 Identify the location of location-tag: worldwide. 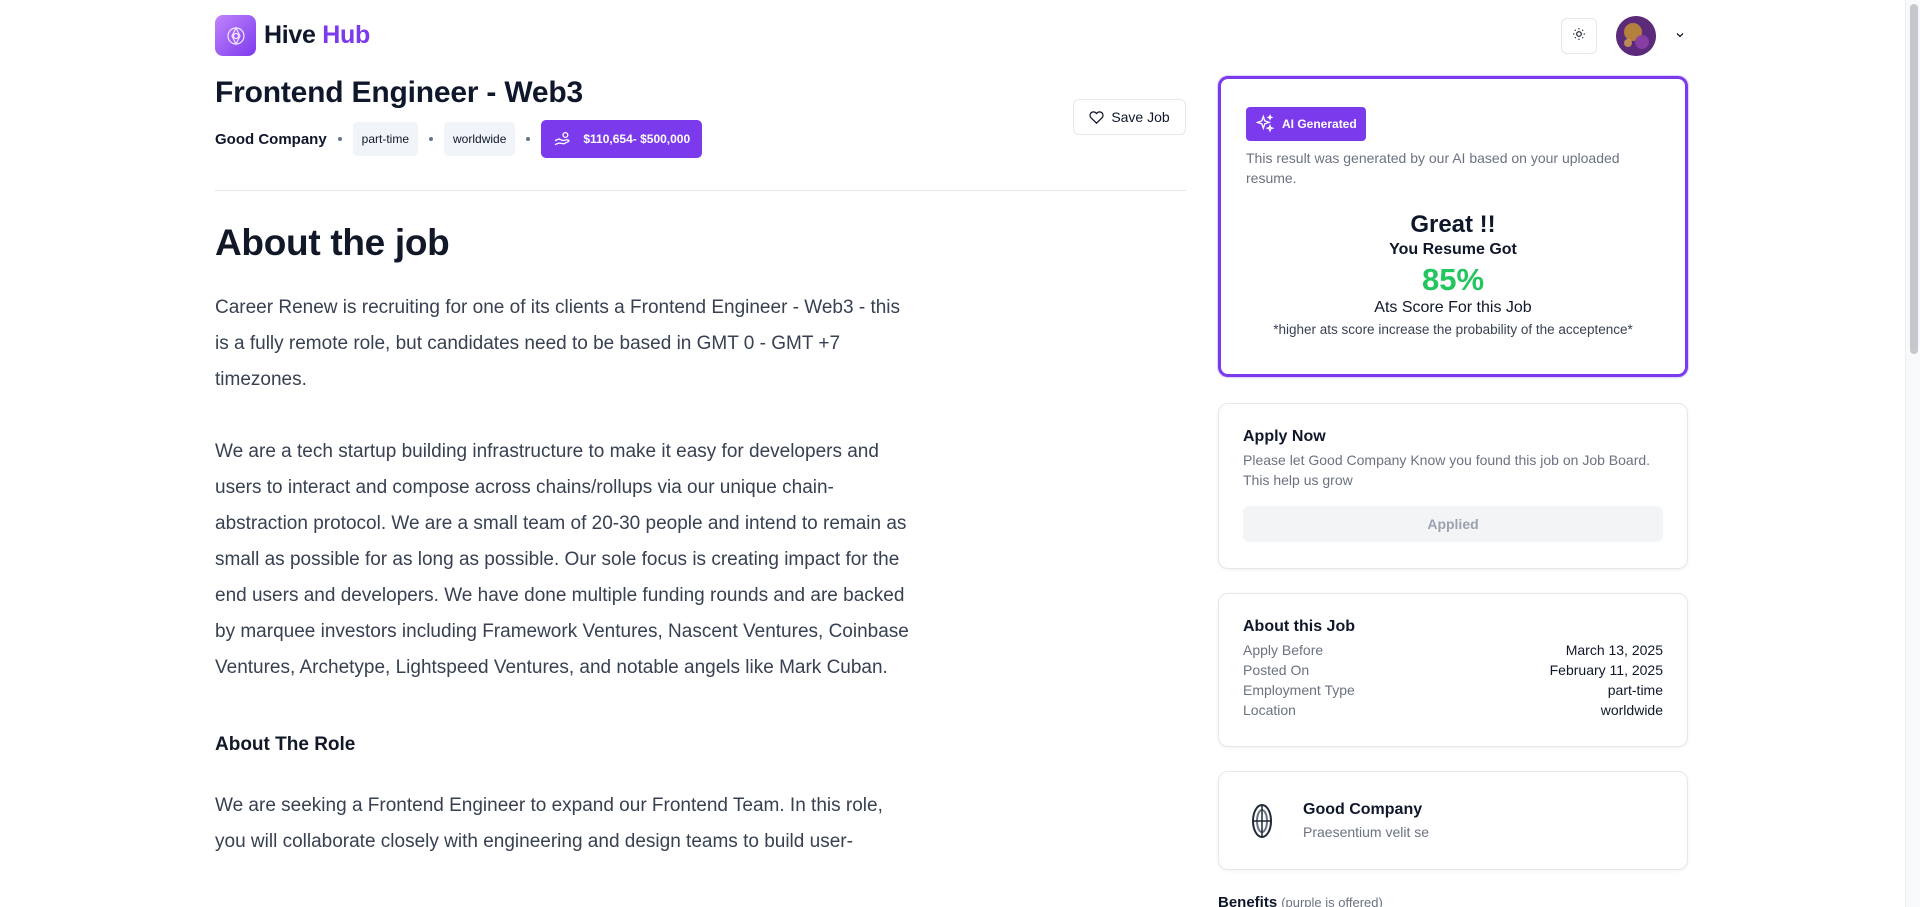
(480, 139).